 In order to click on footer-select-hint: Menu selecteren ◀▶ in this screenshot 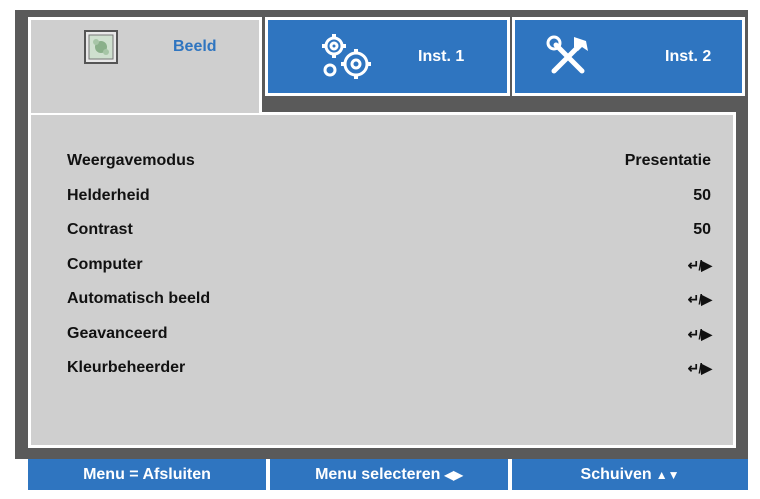, I will do `click(389, 474)`.